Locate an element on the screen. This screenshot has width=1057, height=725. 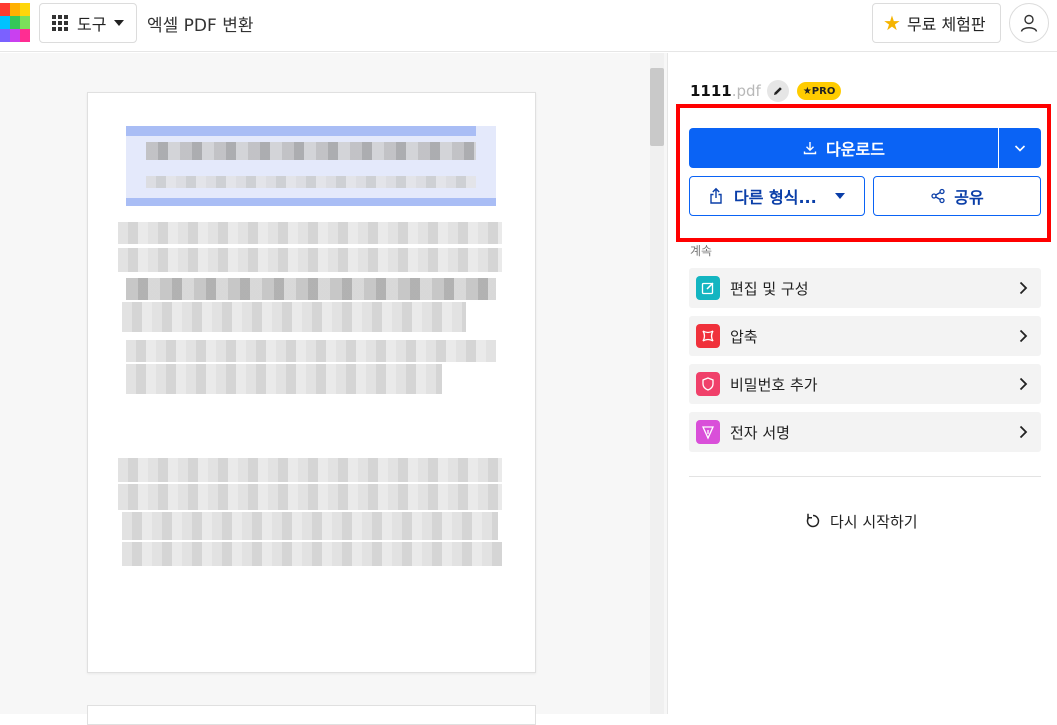
share-label: 공유 is located at coordinates (969, 197).